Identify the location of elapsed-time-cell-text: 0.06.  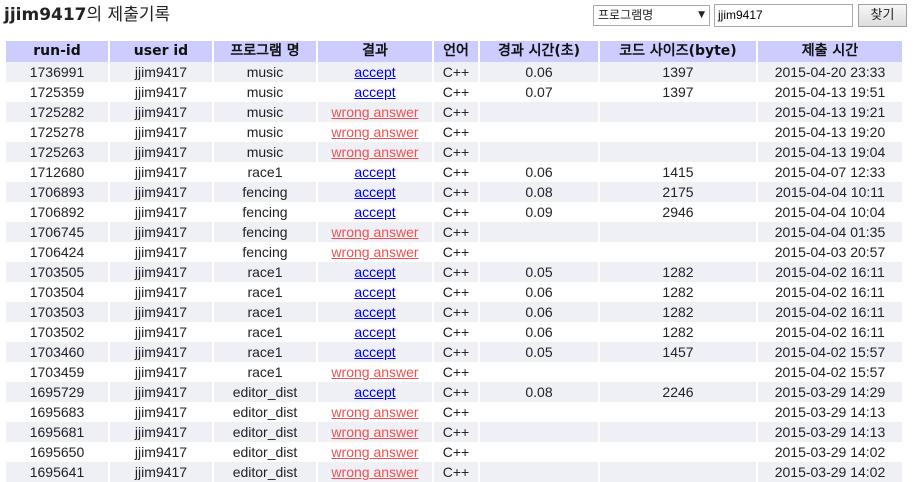
(539, 312).